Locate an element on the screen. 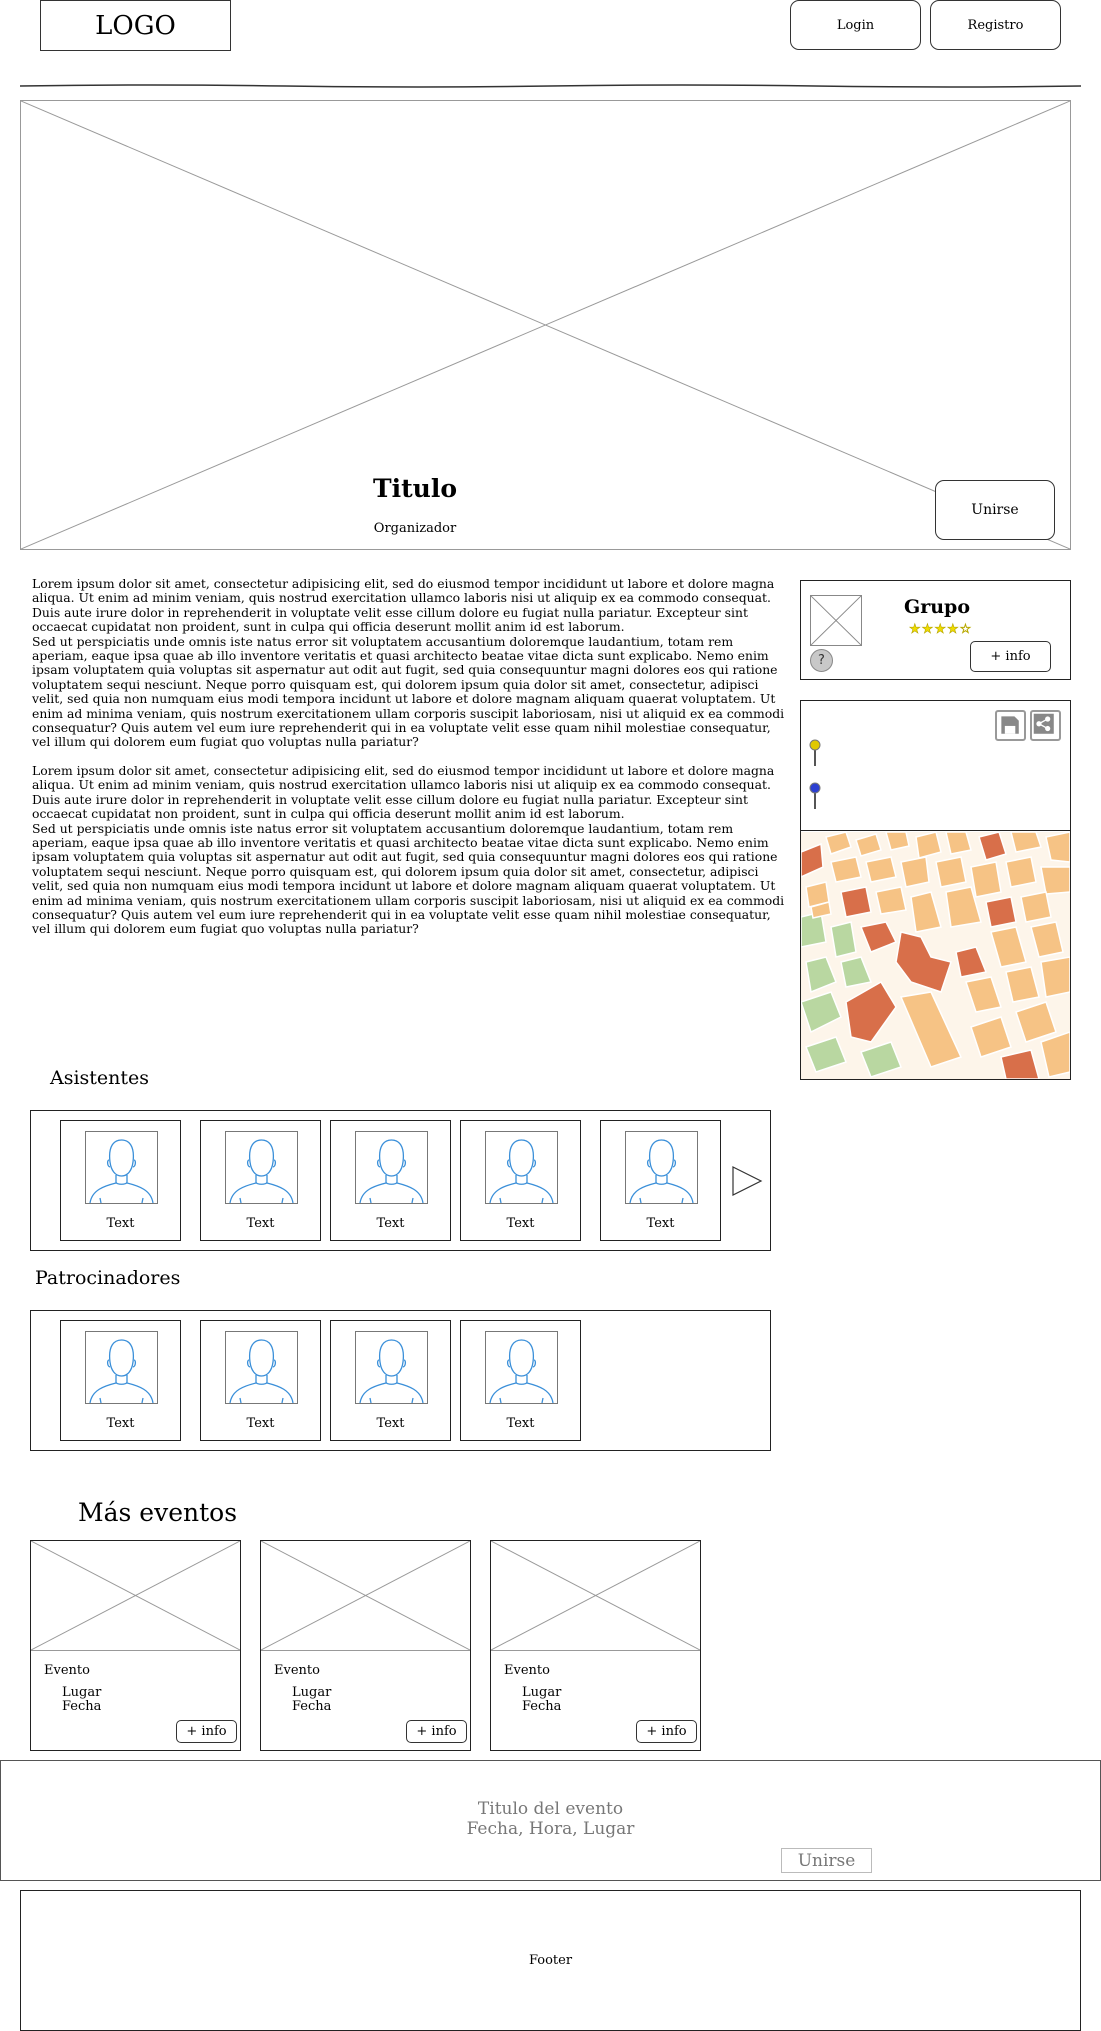 The image size is (1101, 2031). sticky-join-label: Unirse is located at coordinates (826, 1860).